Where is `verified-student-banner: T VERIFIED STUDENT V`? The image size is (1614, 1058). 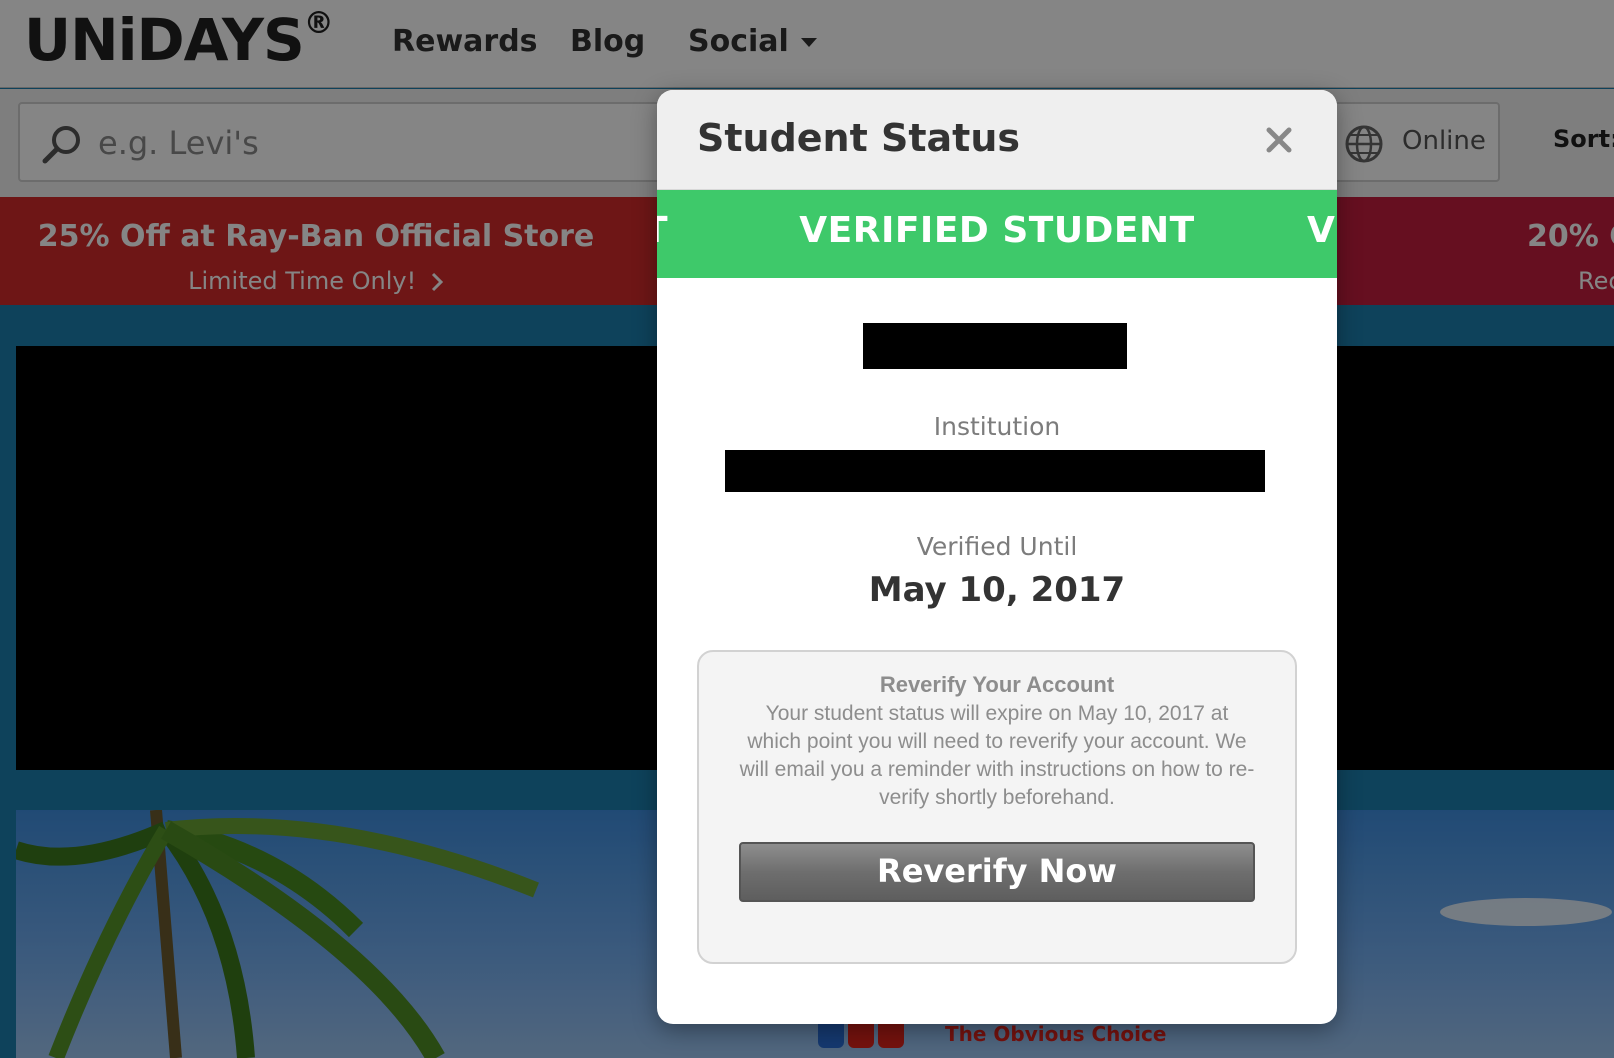
verified-student-banner: T VERIFIED STUDENT V is located at coordinates (997, 234).